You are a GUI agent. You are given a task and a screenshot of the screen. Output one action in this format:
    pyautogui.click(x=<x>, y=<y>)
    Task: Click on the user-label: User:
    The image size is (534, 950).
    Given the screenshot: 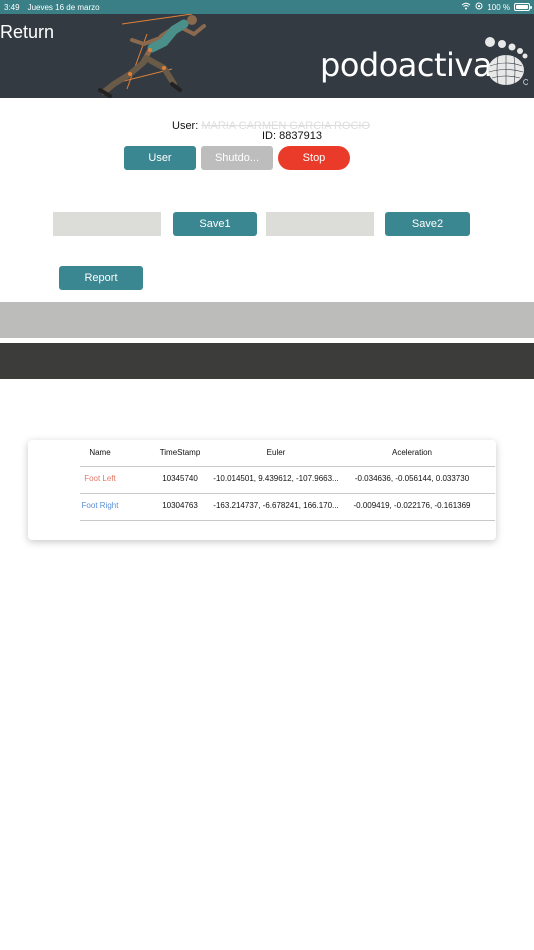 What is the action you would take?
    pyautogui.click(x=185, y=126)
    